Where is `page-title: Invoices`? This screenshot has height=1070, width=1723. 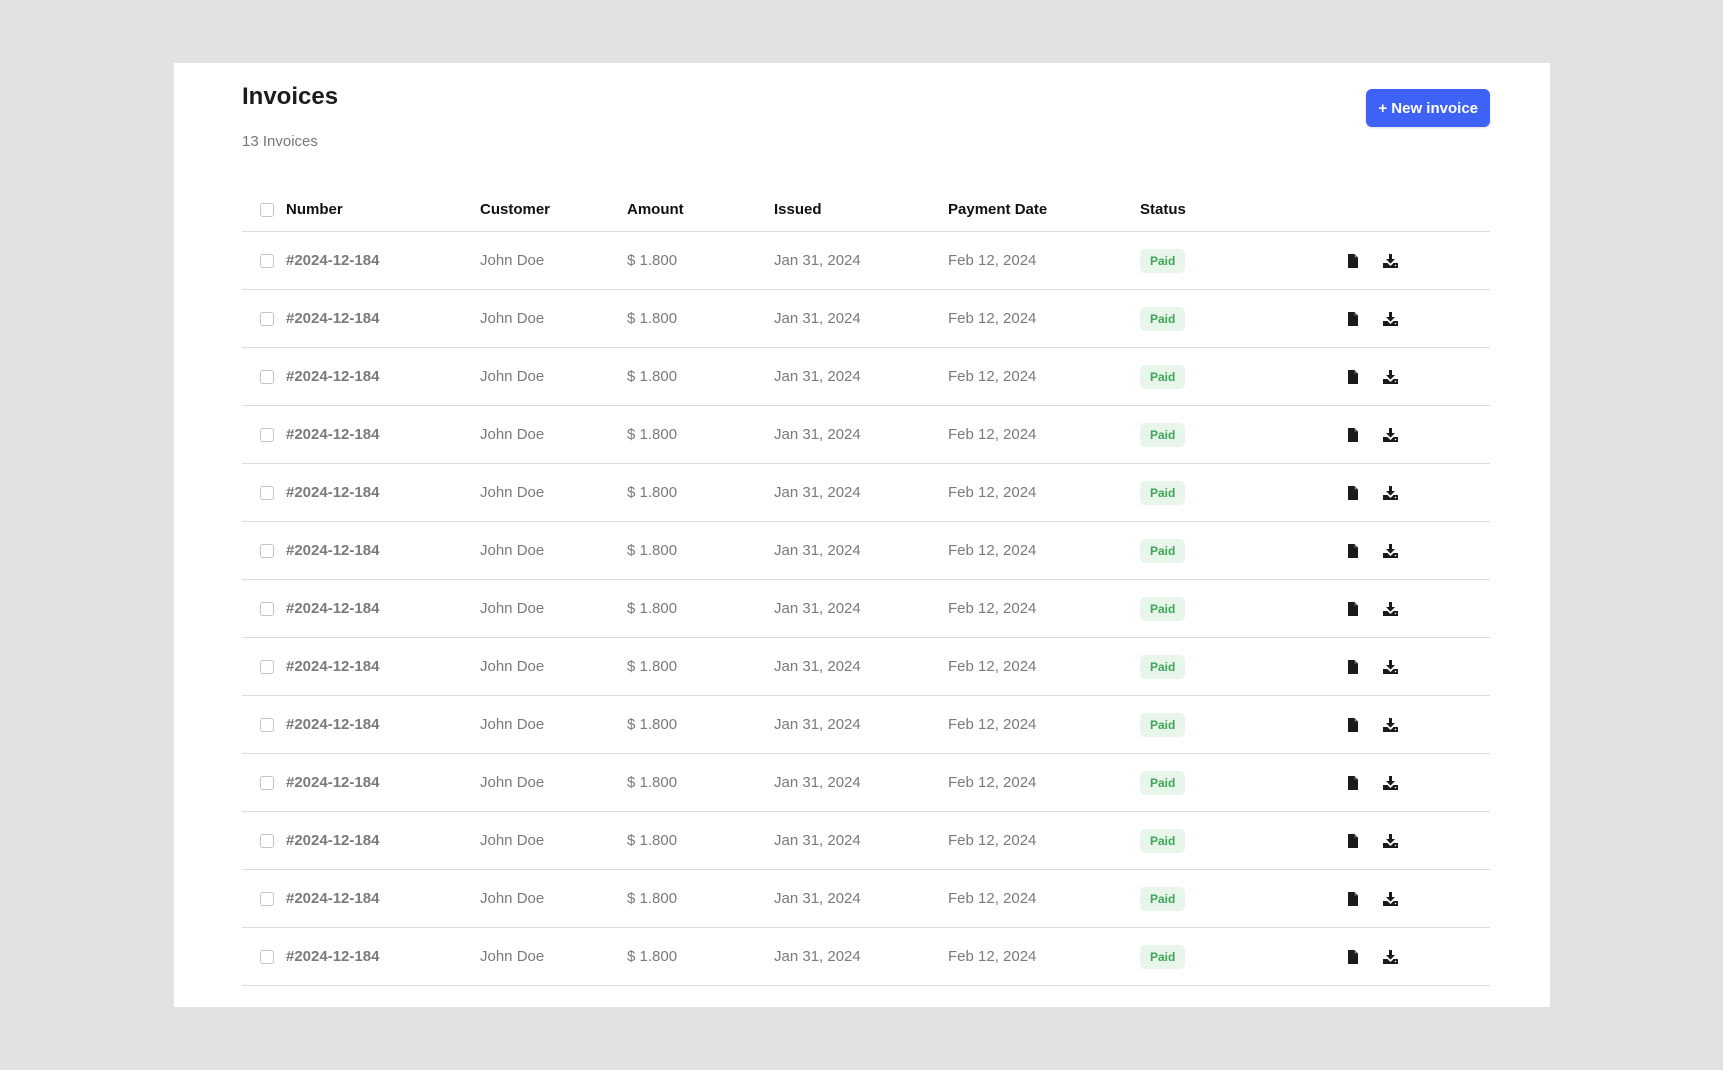
page-title: Invoices is located at coordinates (290, 96).